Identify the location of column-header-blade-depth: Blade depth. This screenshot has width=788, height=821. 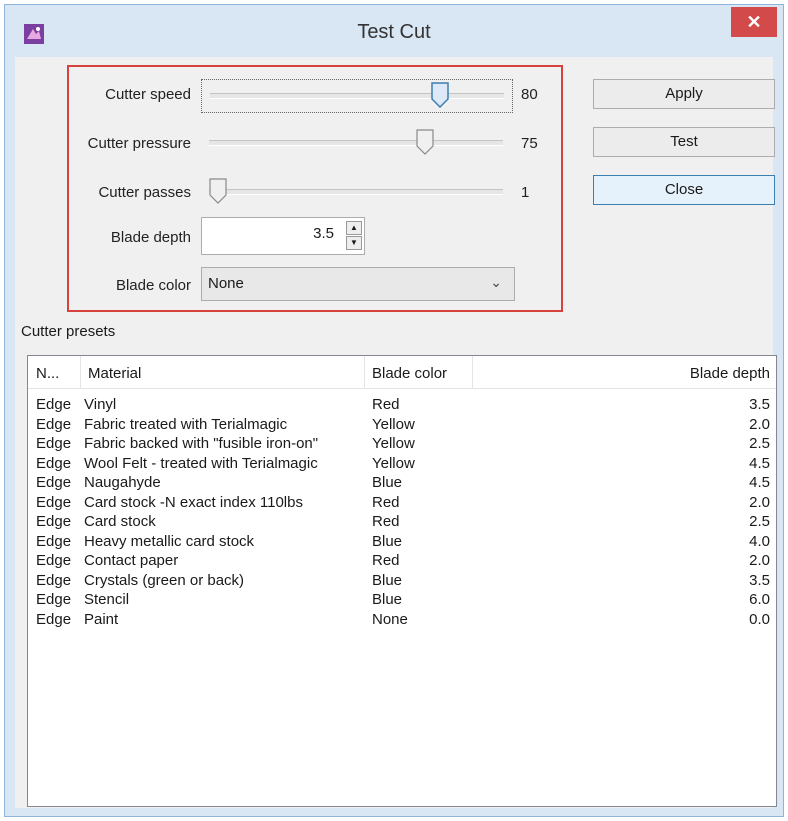
(730, 373).